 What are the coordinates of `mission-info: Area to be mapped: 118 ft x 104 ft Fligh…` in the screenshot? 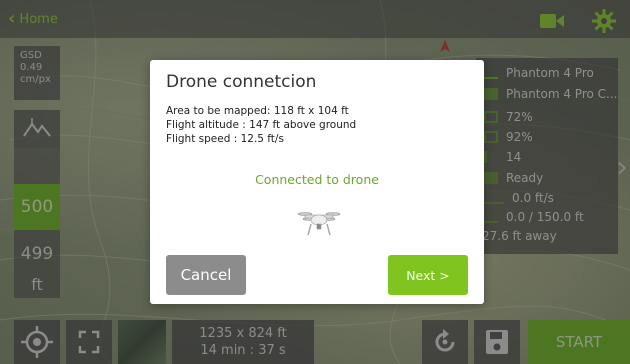 It's located at (261, 125).